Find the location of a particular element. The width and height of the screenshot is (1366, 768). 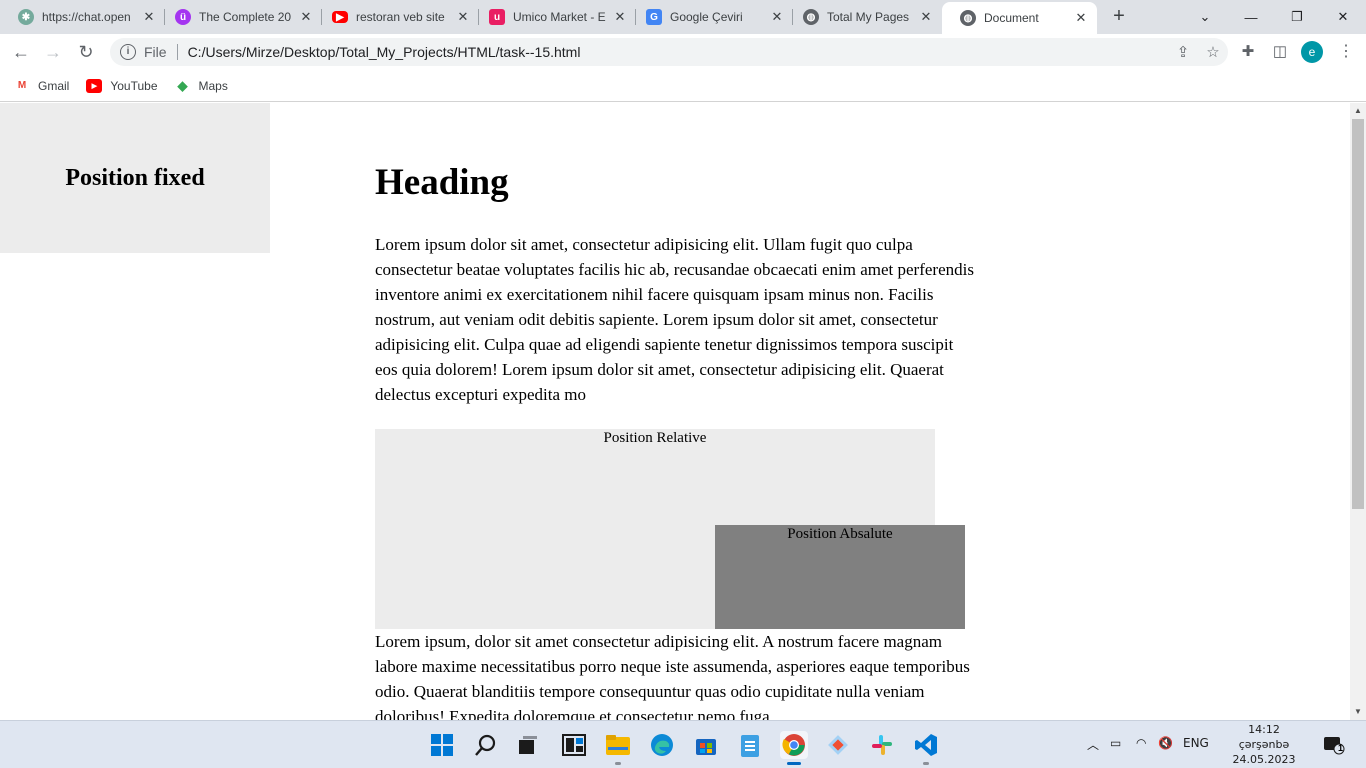

tab-chatgpt: ✱ https://chat.open ✕ is located at coordinates (82, 17).